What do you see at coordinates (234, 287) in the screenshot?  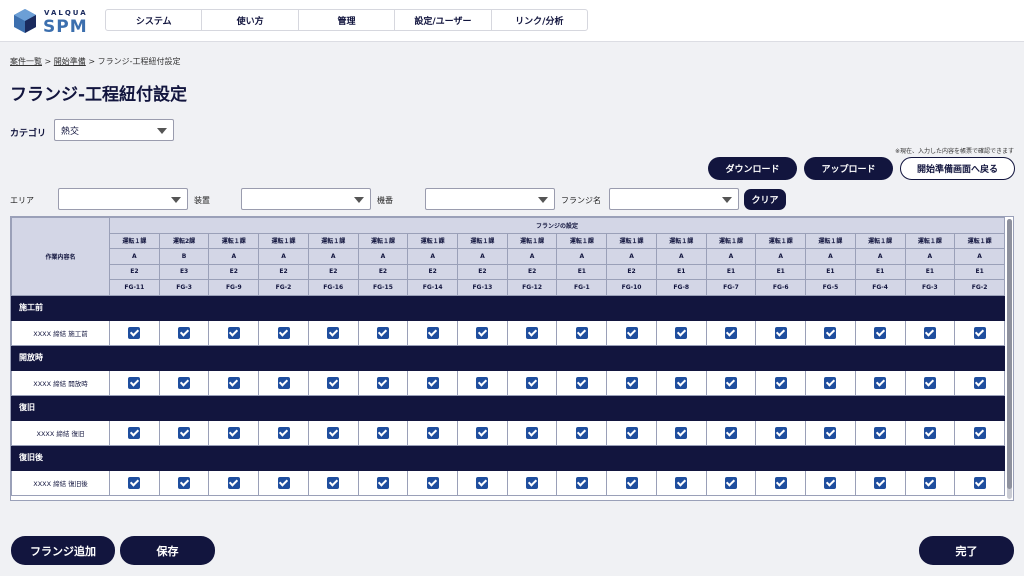 I see `flange-header-row4-cell: FG-9` at bounding box center [234, 287].